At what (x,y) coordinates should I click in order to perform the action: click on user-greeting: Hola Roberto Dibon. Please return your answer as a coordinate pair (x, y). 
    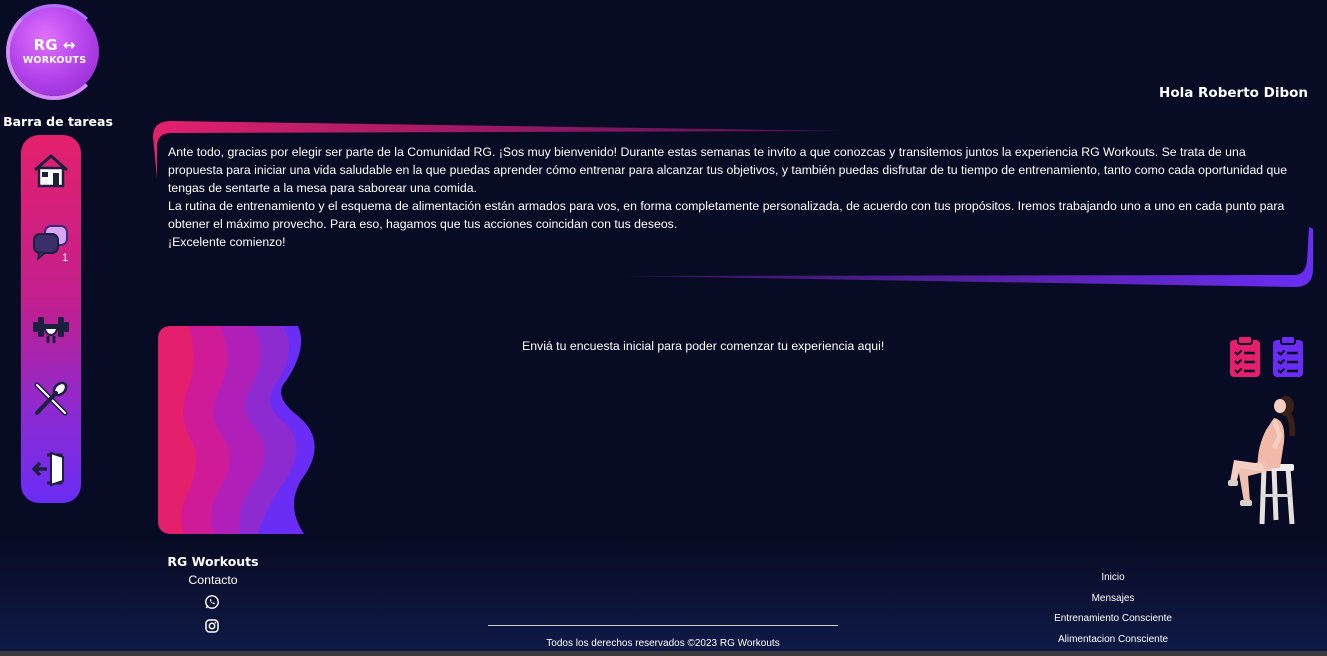
    Looking at the image, I should click on (1233, 93).